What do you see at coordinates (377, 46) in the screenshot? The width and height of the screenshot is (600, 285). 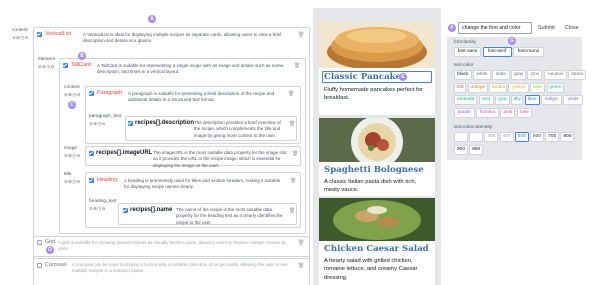 I see `pancakes-image` at bounding box center [377, 46].